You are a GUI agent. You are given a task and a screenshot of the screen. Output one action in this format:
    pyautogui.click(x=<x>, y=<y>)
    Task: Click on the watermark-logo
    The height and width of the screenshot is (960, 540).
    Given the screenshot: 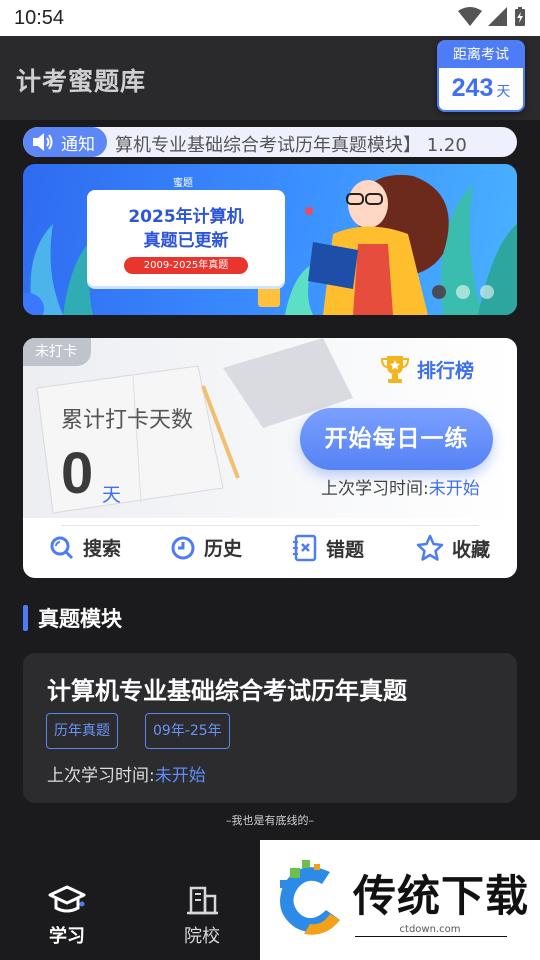 What is the action you would take?
    pyautogui.click(x=310, y=897)
    